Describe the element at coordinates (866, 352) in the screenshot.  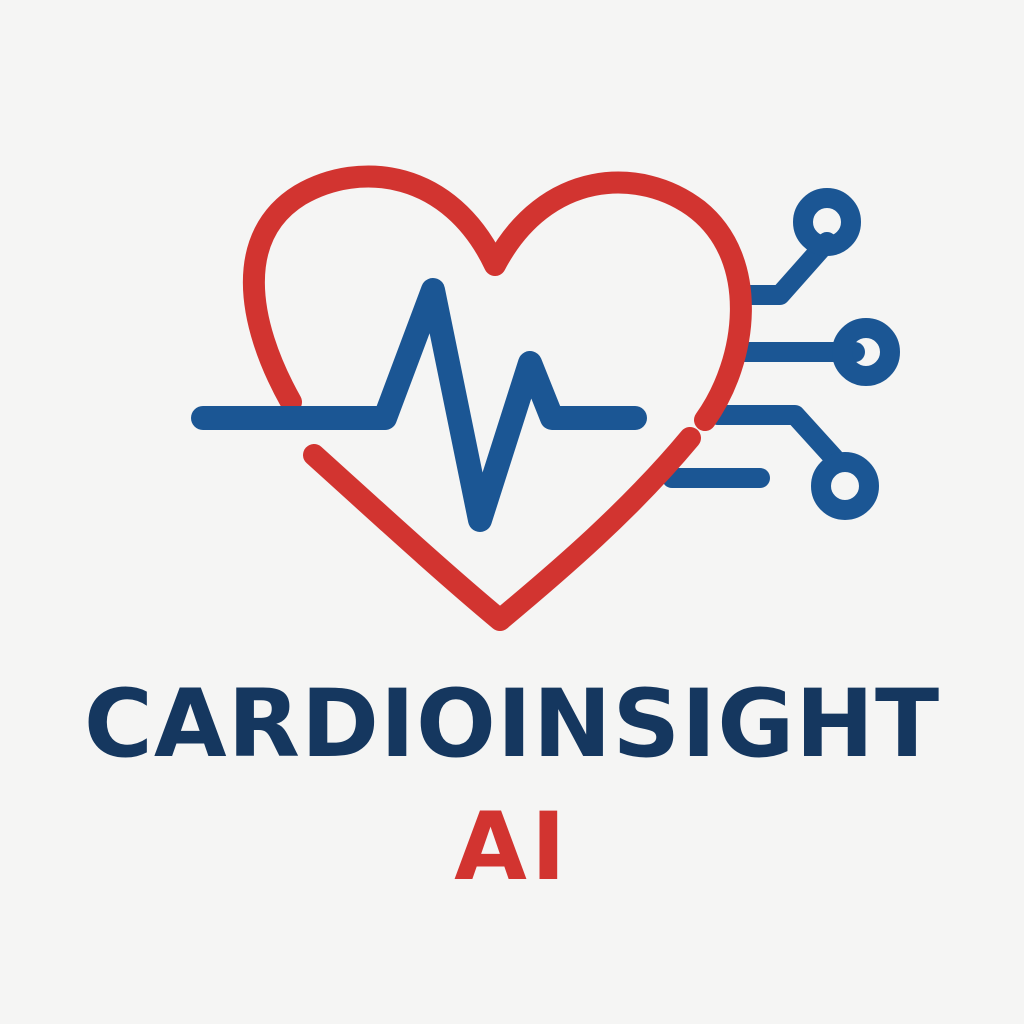
I see `circuit-node-middle` at that location.